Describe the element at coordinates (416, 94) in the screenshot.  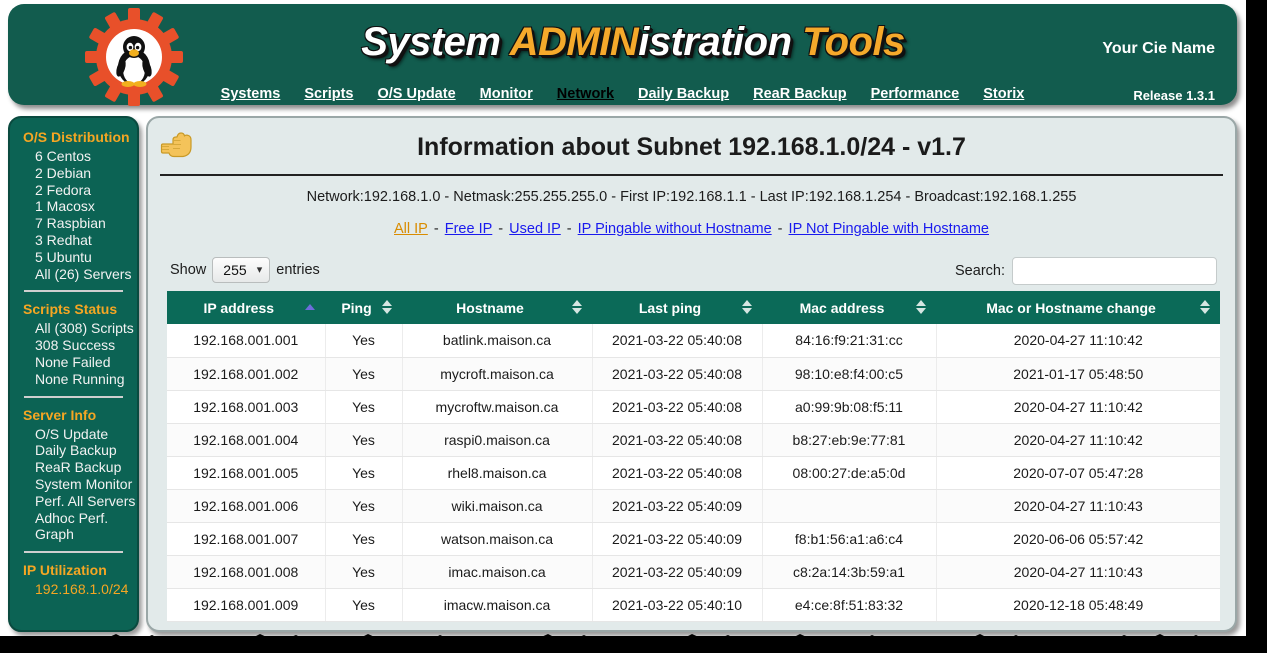
I see `nav-item-o-s-update: O/S Update` at that location.